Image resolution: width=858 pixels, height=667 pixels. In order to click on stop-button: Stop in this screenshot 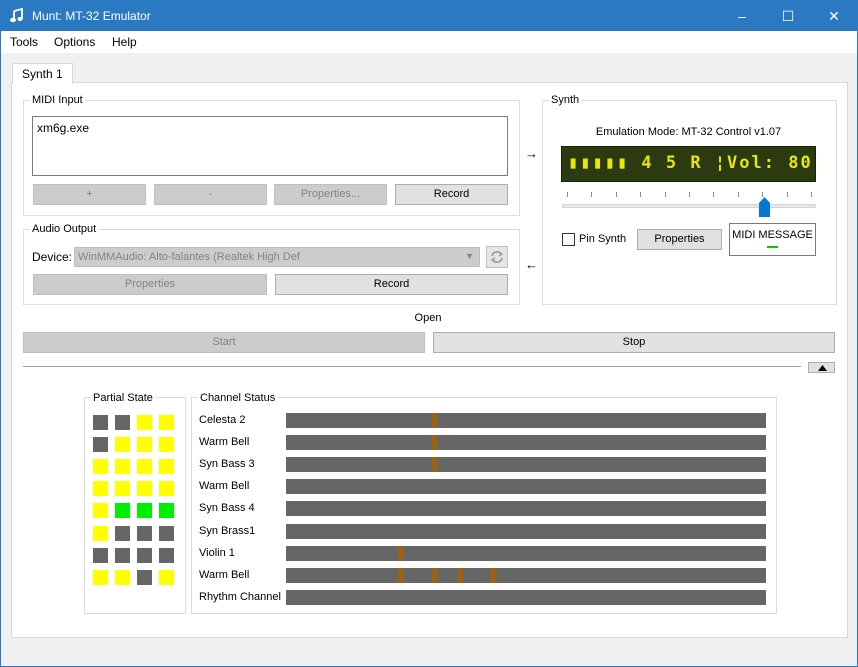, I will do `click(634, 342)`.